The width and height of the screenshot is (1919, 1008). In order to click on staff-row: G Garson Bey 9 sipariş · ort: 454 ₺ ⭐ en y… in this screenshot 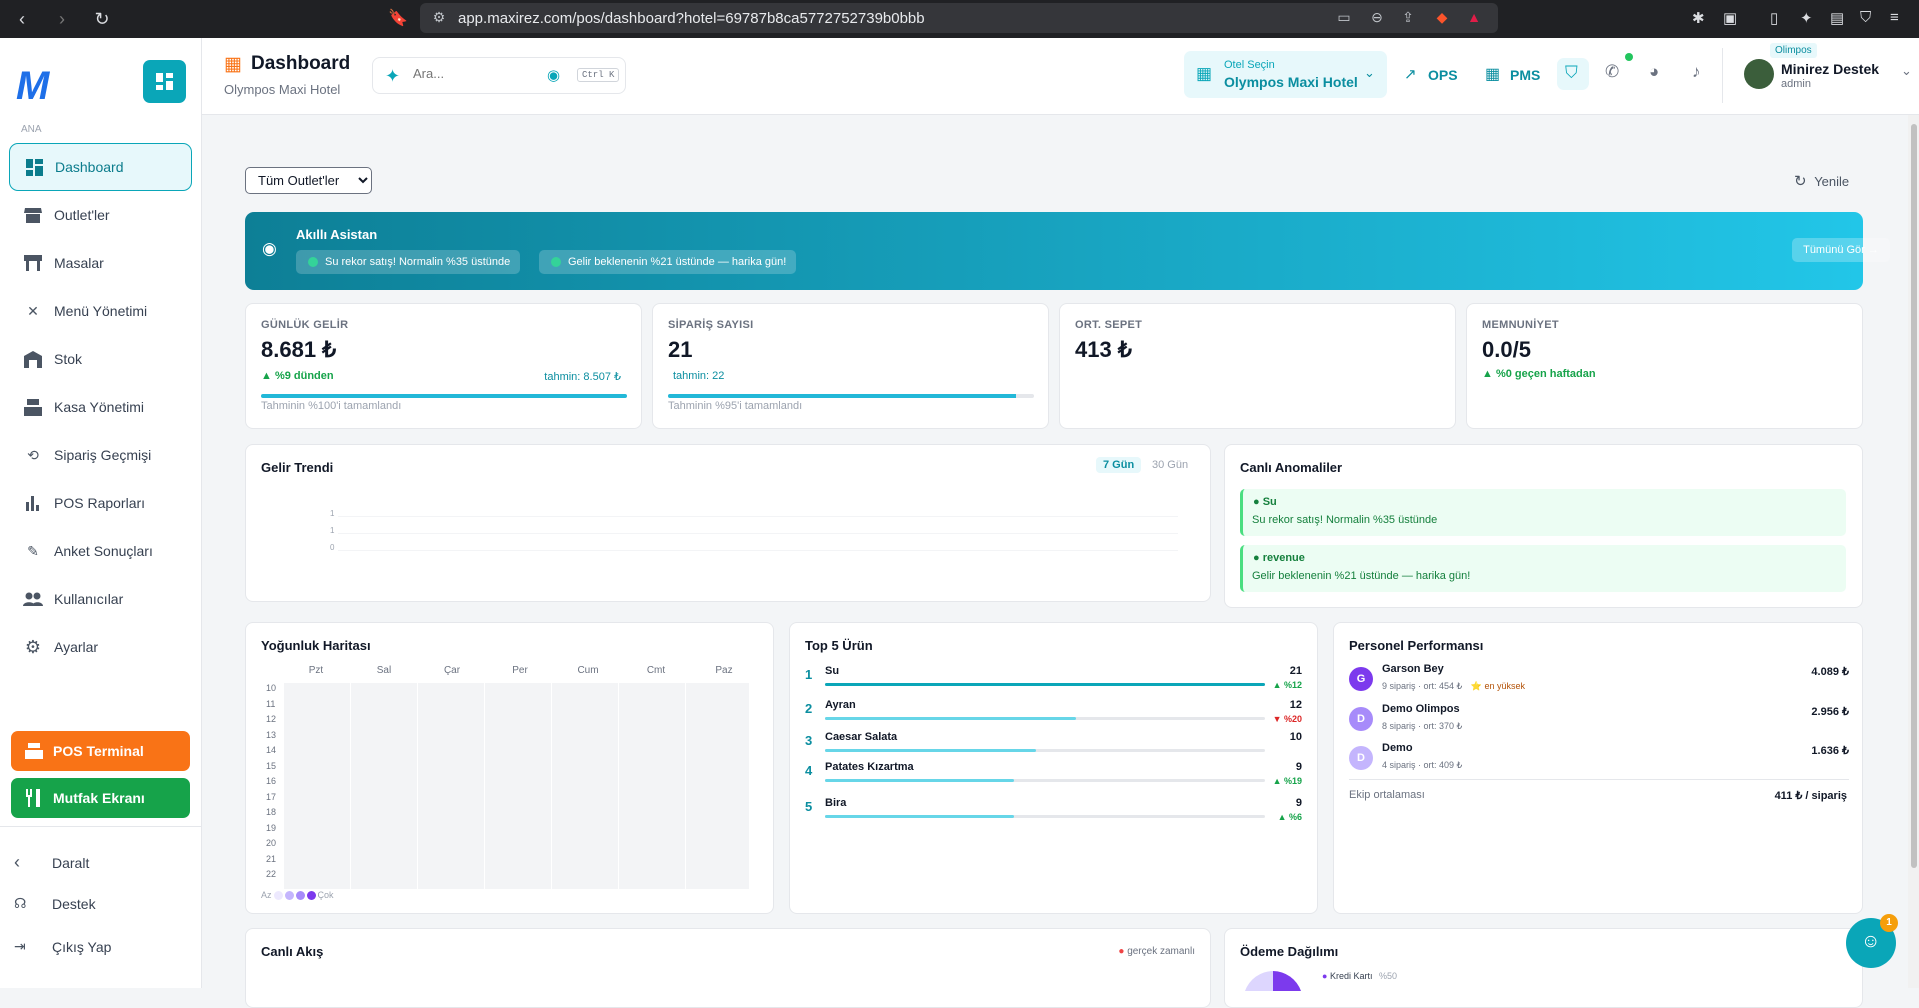, I will do `click(1599, 681)`.